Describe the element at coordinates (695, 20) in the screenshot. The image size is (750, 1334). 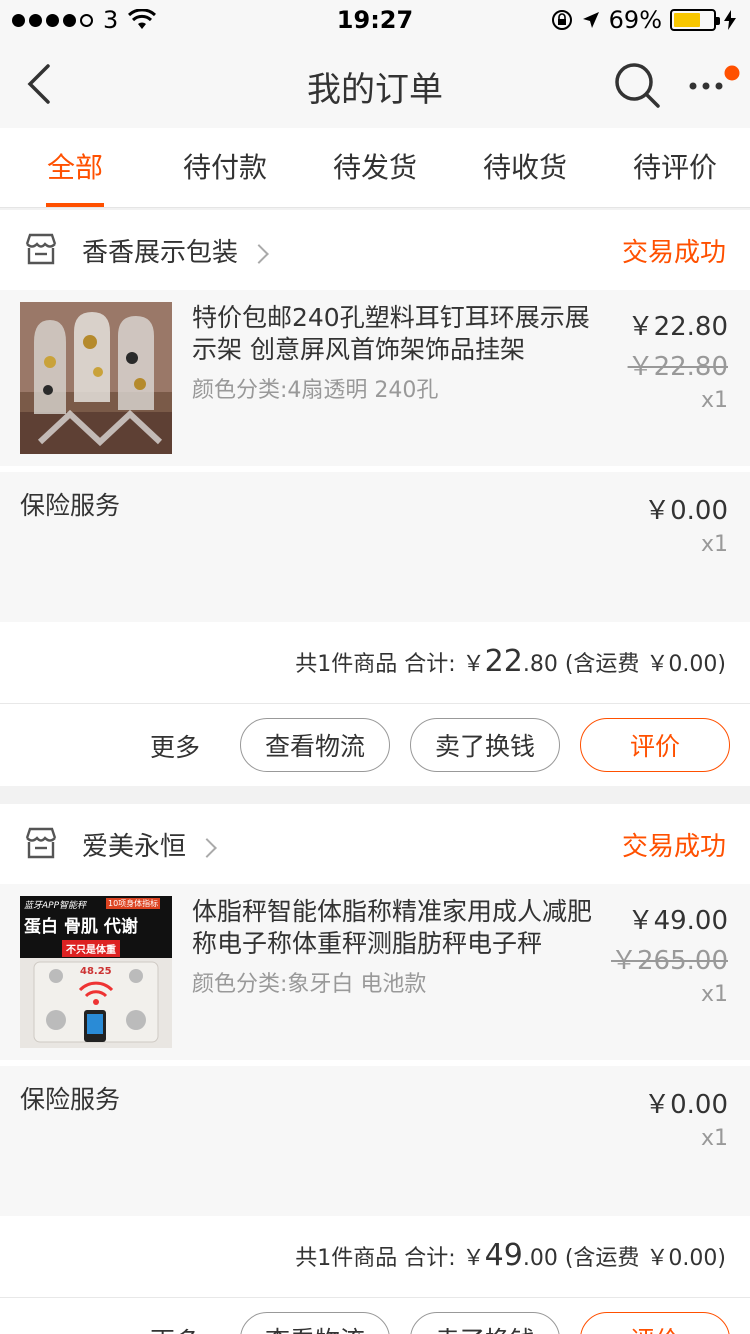
I see `battery-icon` at that location.